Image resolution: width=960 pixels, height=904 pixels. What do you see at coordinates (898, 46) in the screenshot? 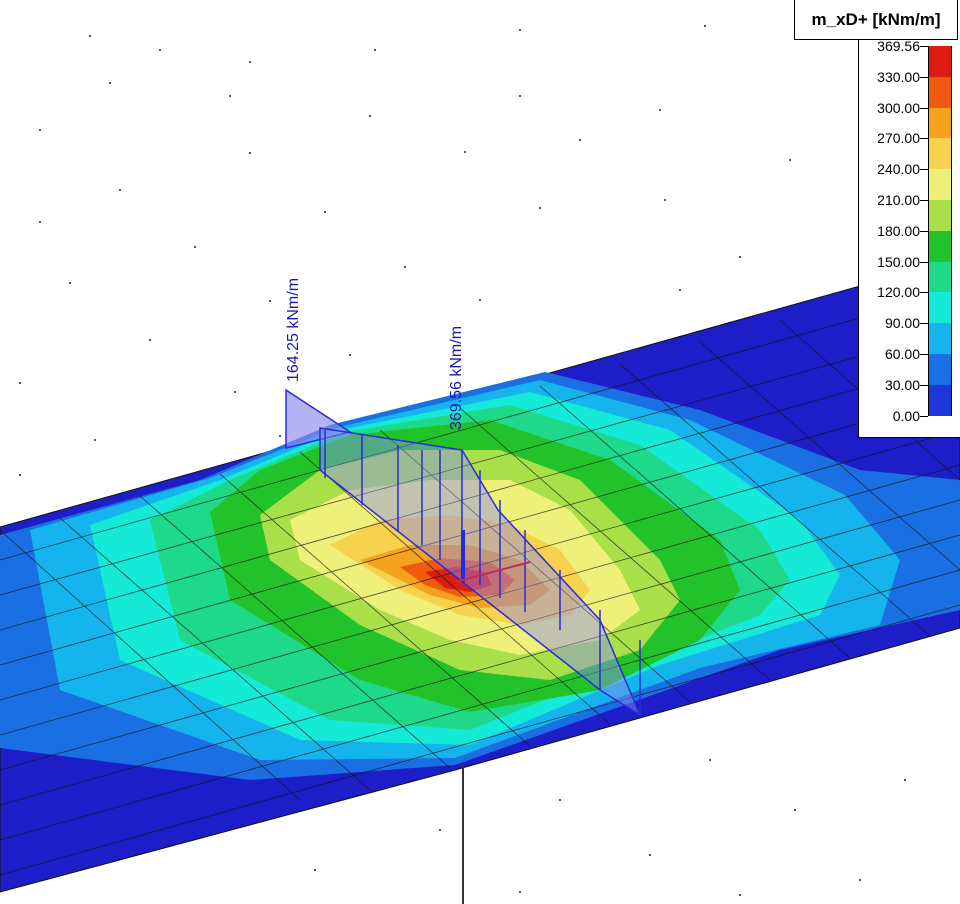
I see `legend-value-label: 369.56` at bounding box center [898, 46].